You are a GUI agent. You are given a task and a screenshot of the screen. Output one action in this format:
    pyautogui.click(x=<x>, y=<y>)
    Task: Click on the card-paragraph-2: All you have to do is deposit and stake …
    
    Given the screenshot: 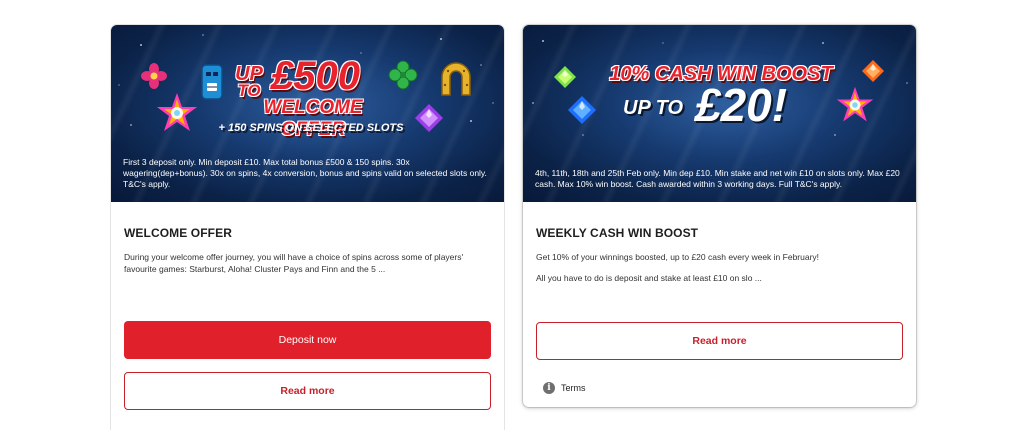 What is the action you would take?
    pyautogui.click(x=649, y=278)
    